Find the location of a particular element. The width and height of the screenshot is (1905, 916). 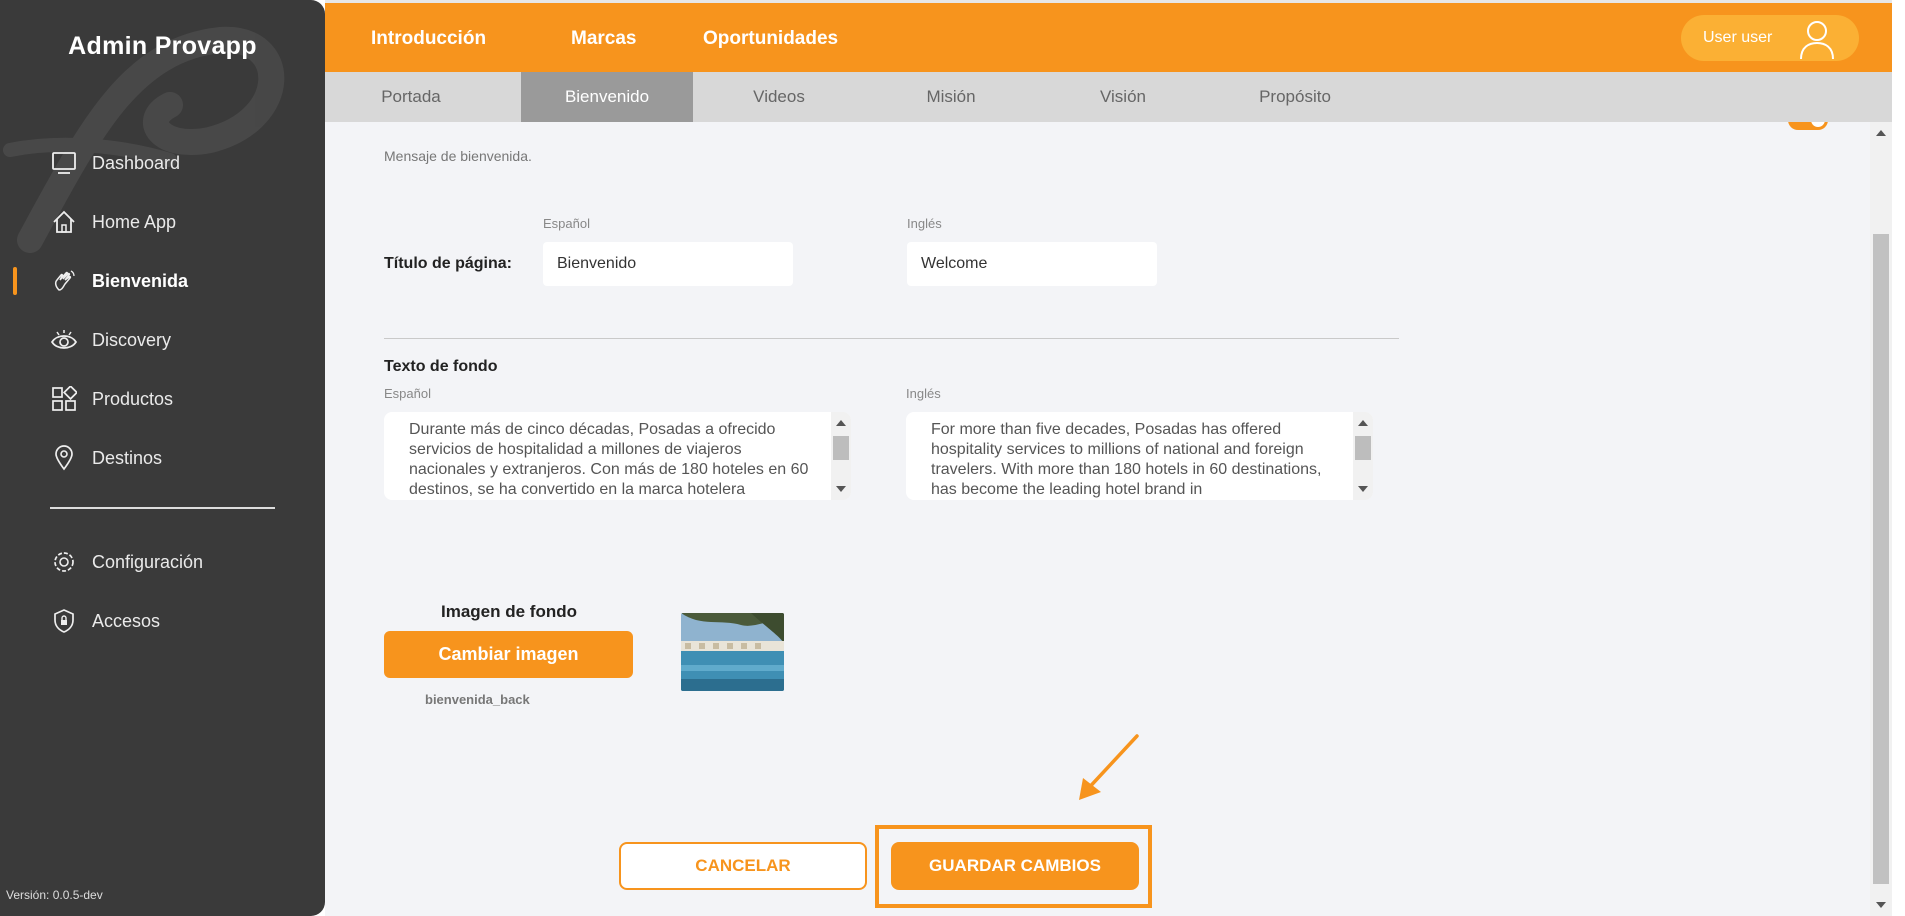

sidebar-item-configuracion: Configuración is located at coordinates (162, 562).